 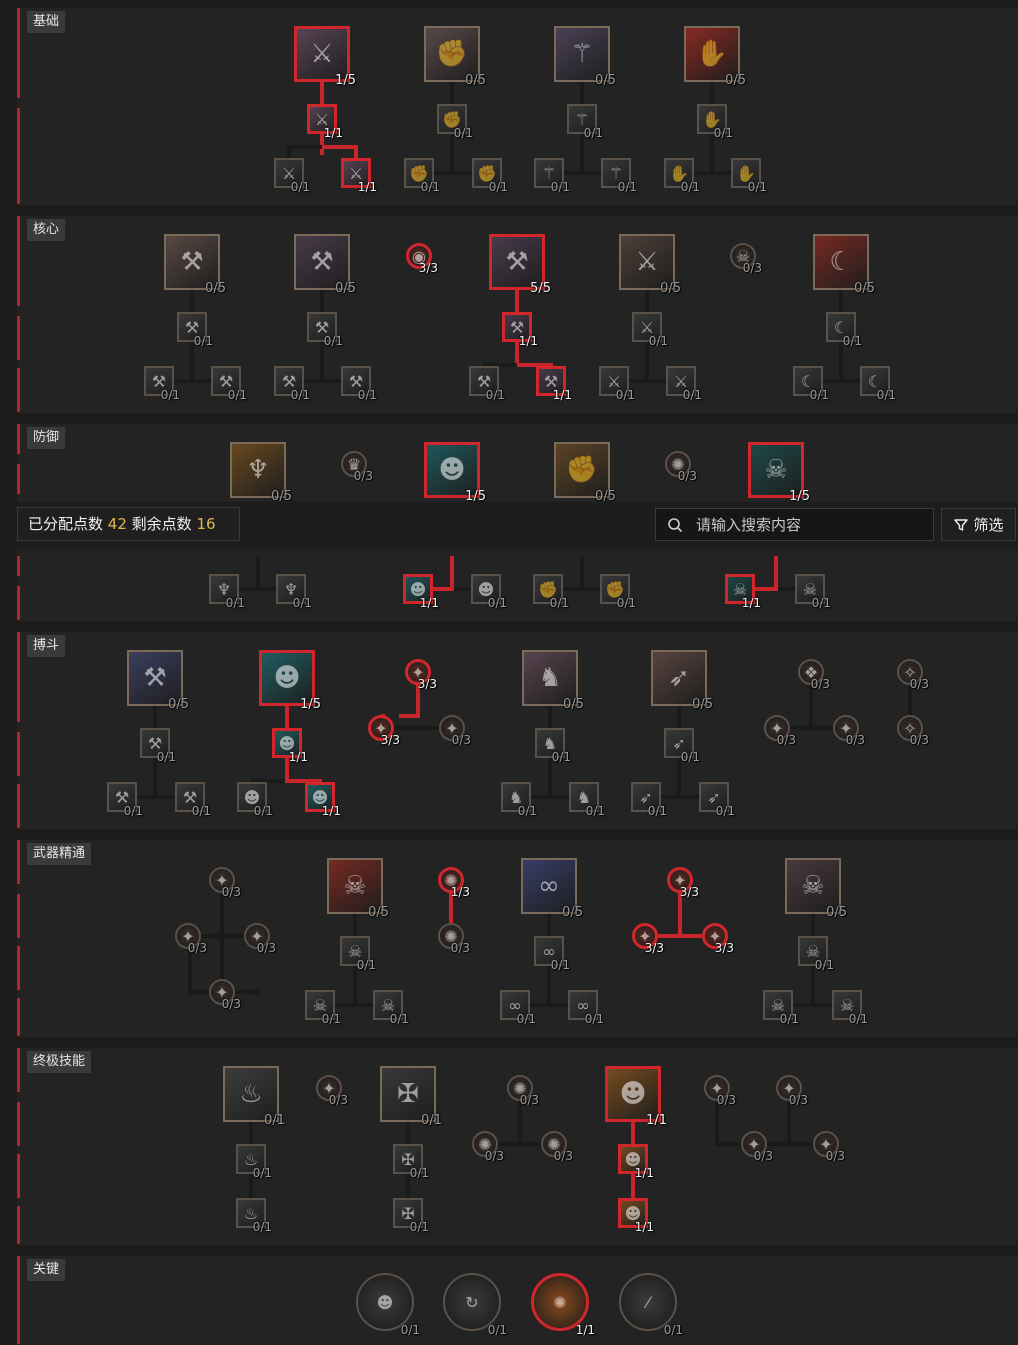 What do you see at coordinates (684, 384) in the screenshot?
I see `skill-node-c4c: ⚔ 0/1` at bounding box center [684, 384].